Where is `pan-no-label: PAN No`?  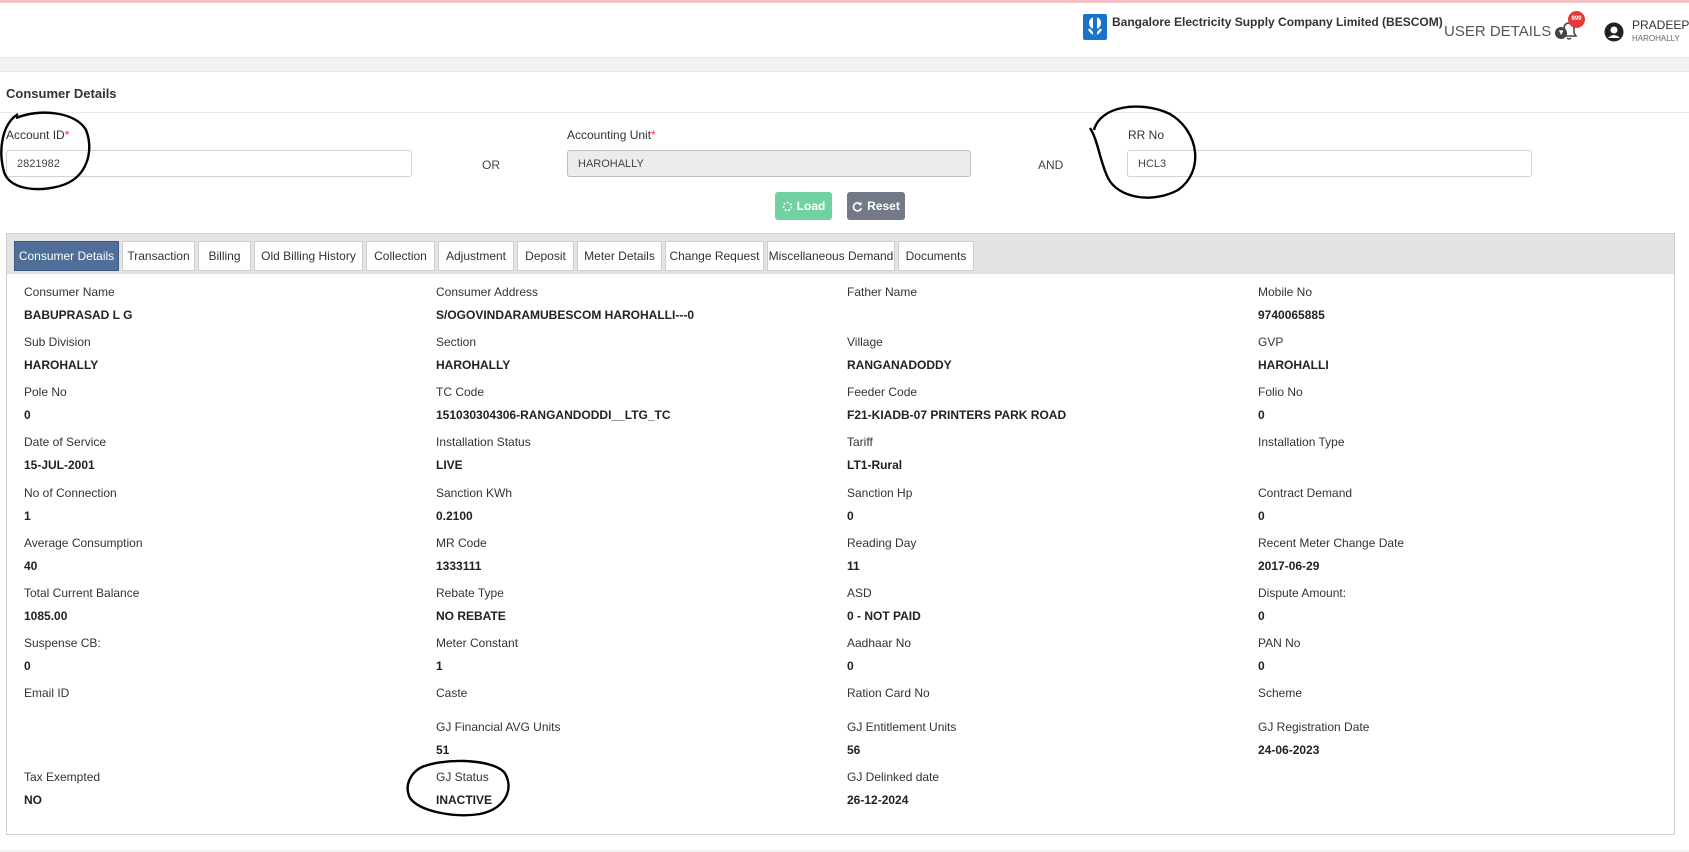
pan-no-label: PAN No is located at coordinates (1279, 643).